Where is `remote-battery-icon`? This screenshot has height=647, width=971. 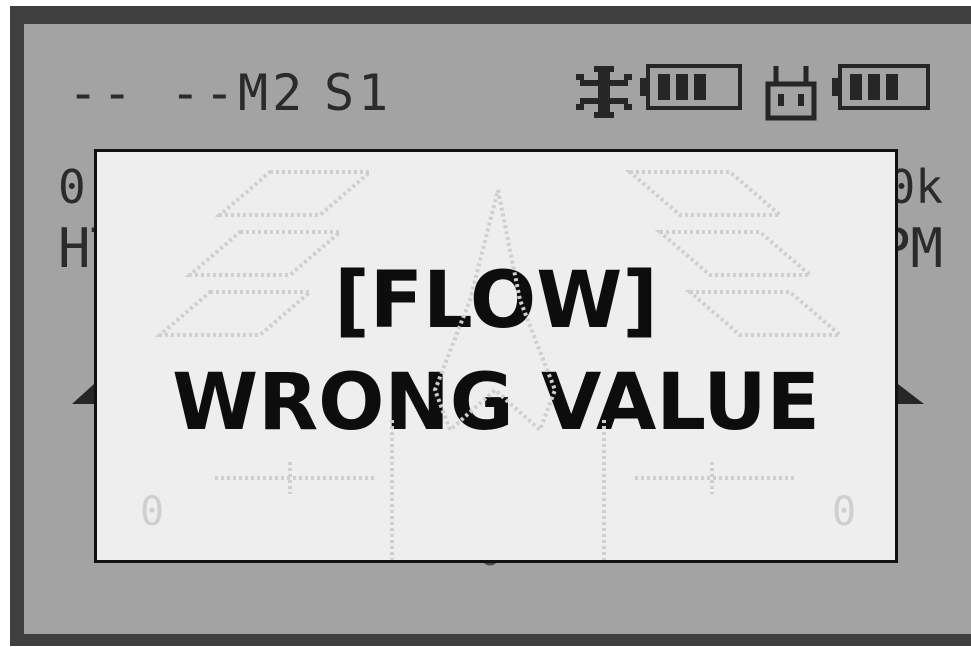 remote-battery-icon is located at coordinates (881, 87).